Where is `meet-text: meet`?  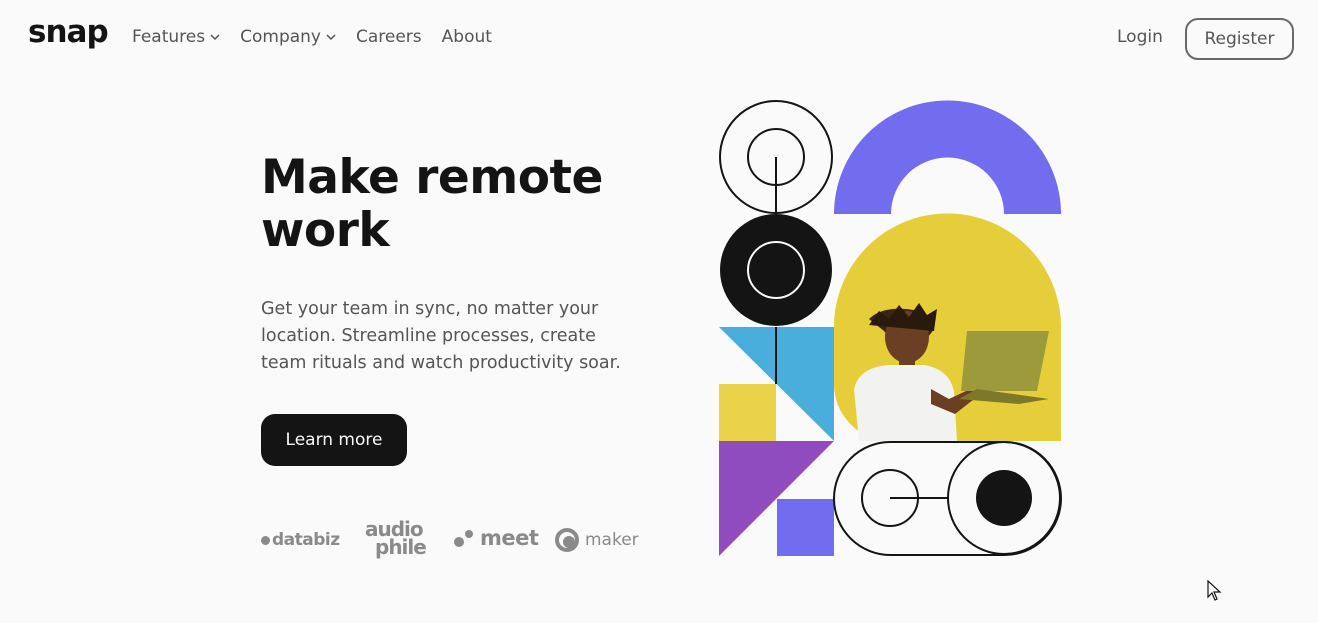 meet-text: meet is located at coordinates (509, 538).